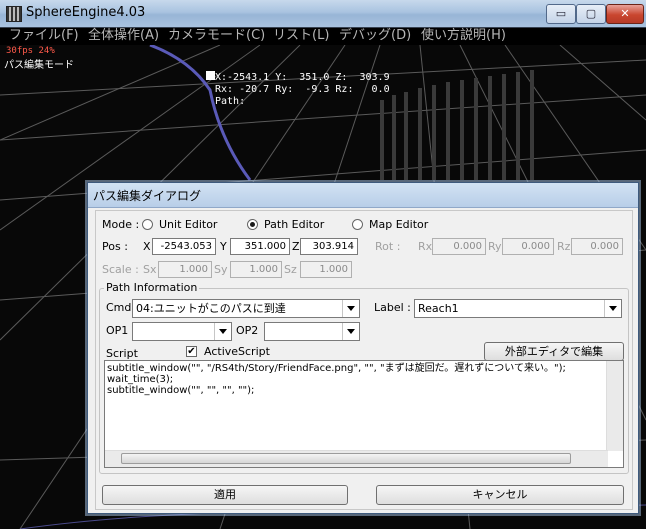  Describe the element at coordinates (14, 14) in the screenshot. I see `app-icon` at that location.